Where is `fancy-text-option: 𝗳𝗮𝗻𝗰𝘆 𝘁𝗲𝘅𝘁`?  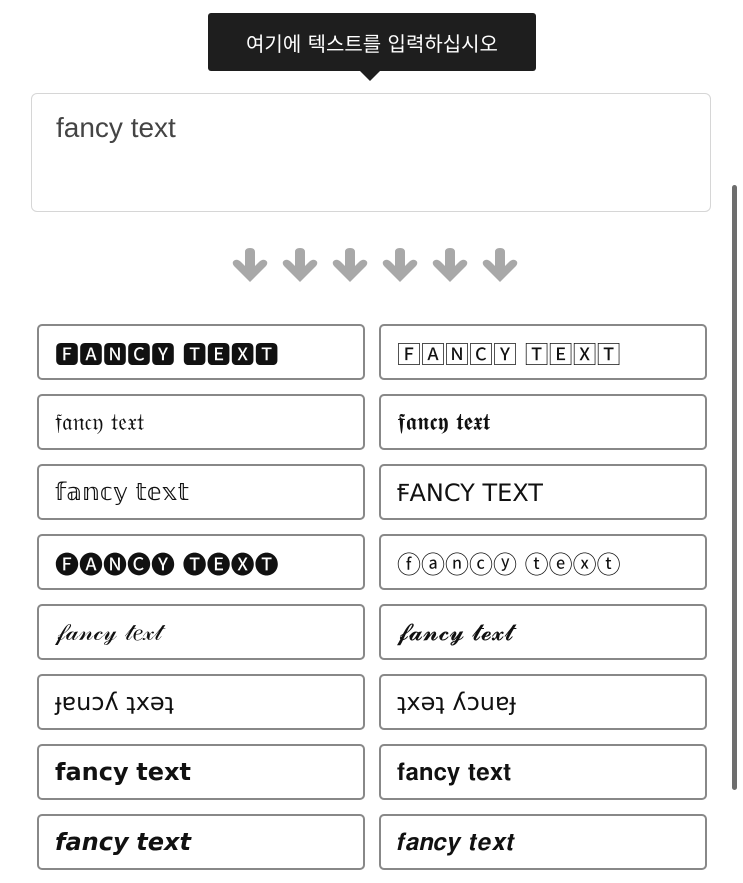 fancy-text-option: 𝗳𝗮𝗻𝗰𝘆 𝘁𝗲𝘅𝘁 is located at coordinates (201, 772).